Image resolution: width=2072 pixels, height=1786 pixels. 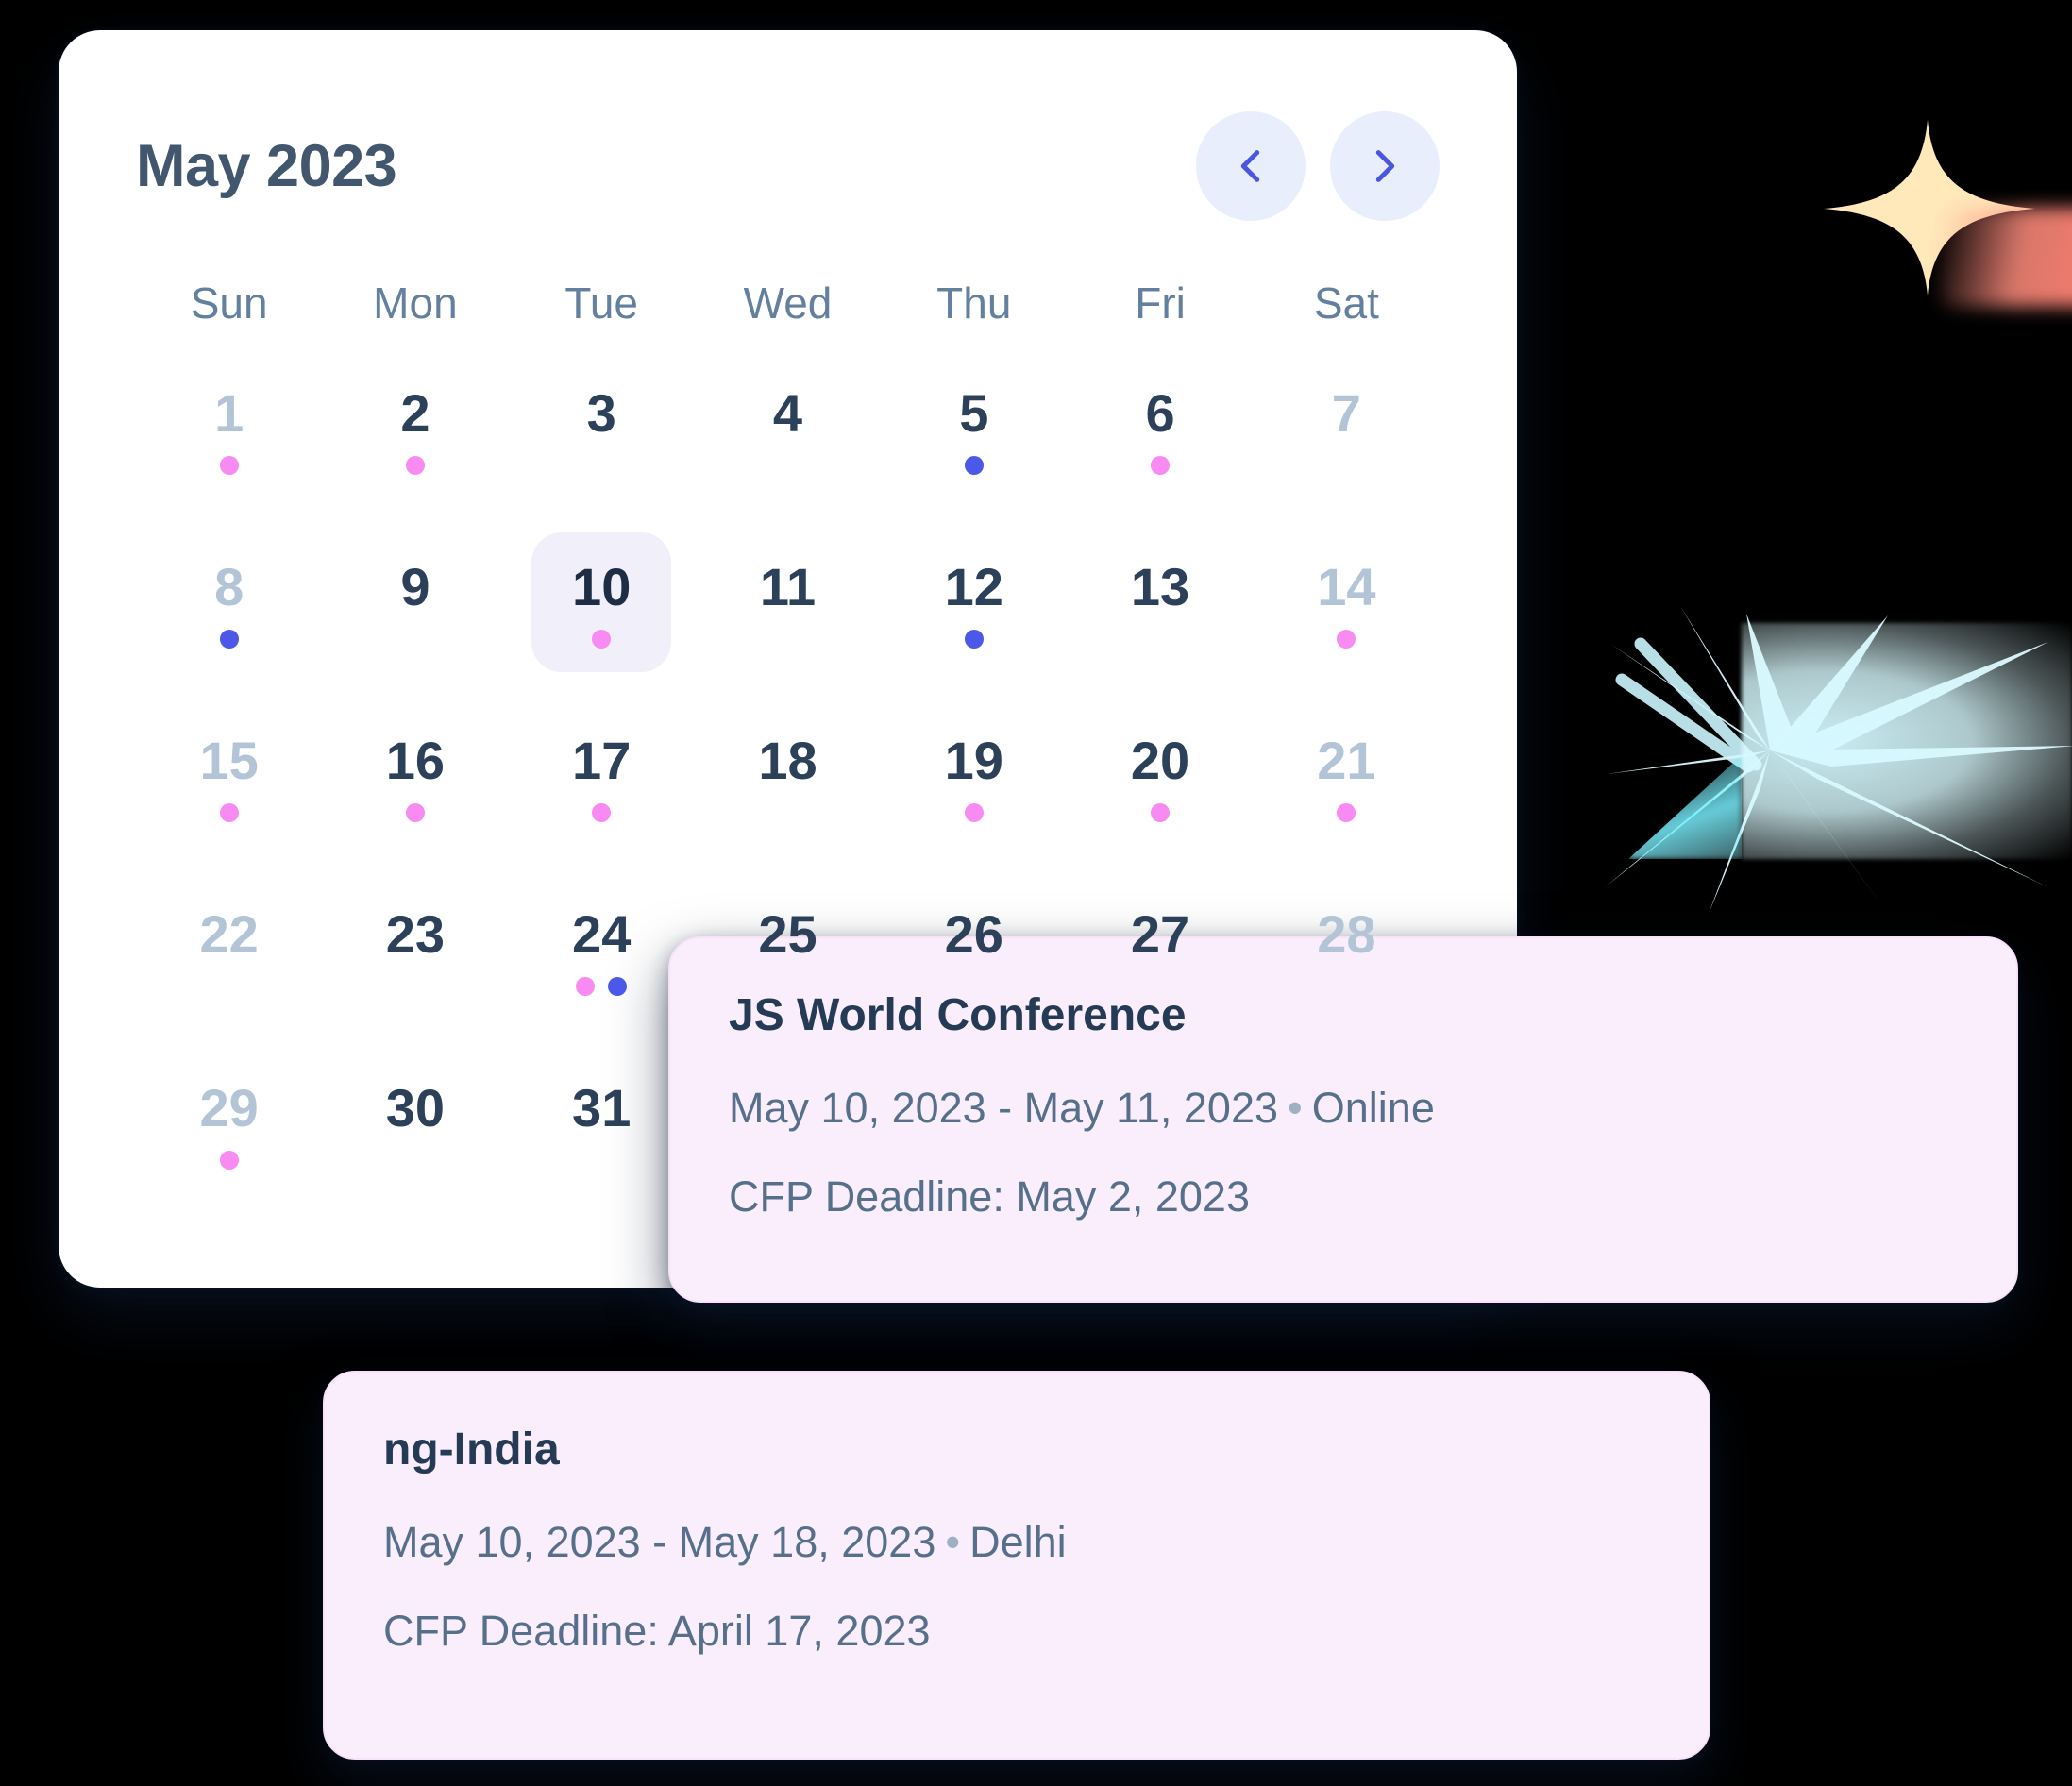 I want to click on calendar-day-cell: 15, so click(x=229, y=776).